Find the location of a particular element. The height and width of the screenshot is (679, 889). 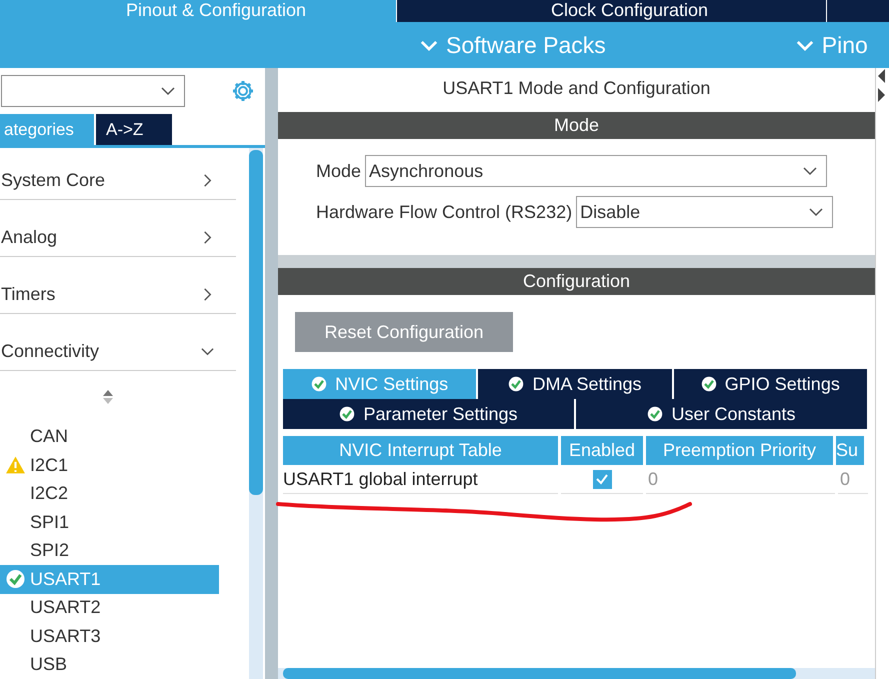

category-label: Timers is located at coordinates (28, 294).